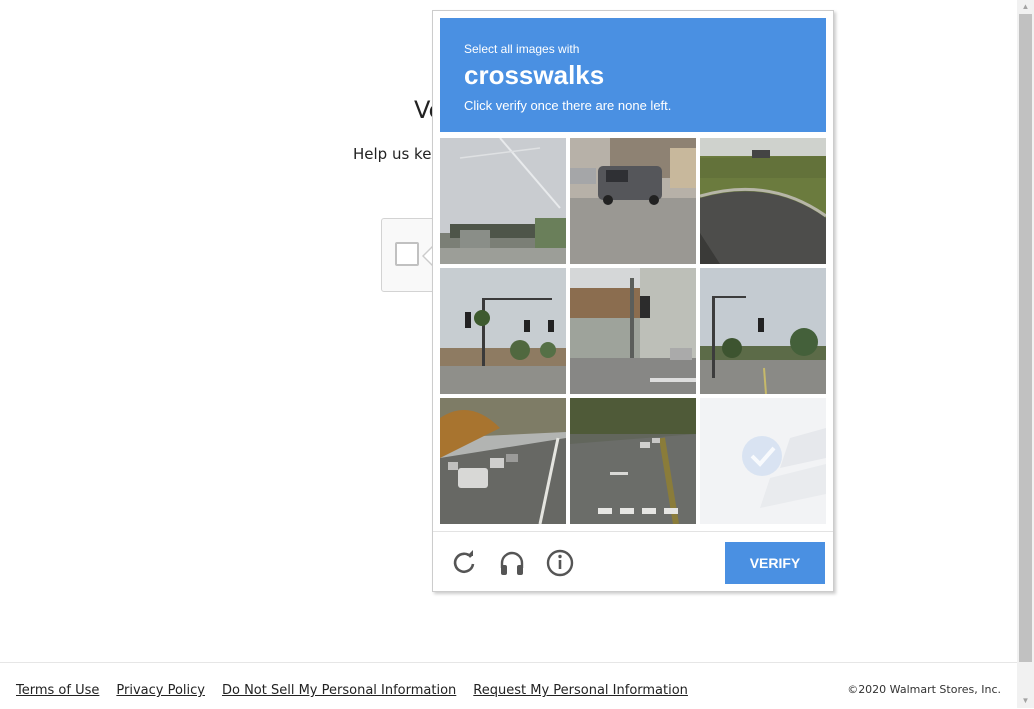  What do you see at coordinates (339, 690) in the screenshot?
I see `footer-link-do-not-sell: Do Not Sell My Personal Information` at bounding box center [339, 690].